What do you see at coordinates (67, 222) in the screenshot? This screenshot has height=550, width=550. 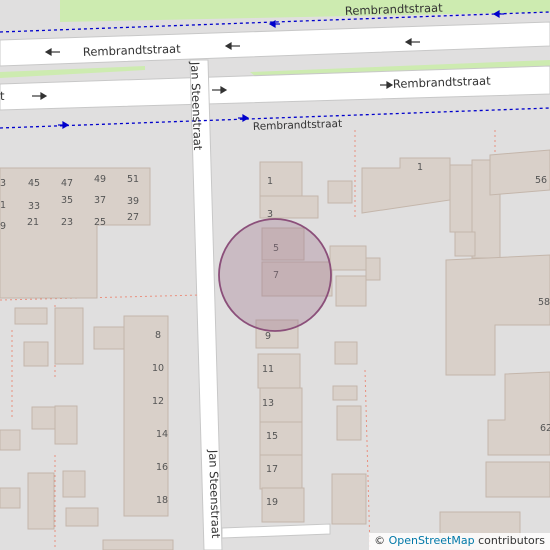 I see `house-number: 23` at bounding box center [67, 222].